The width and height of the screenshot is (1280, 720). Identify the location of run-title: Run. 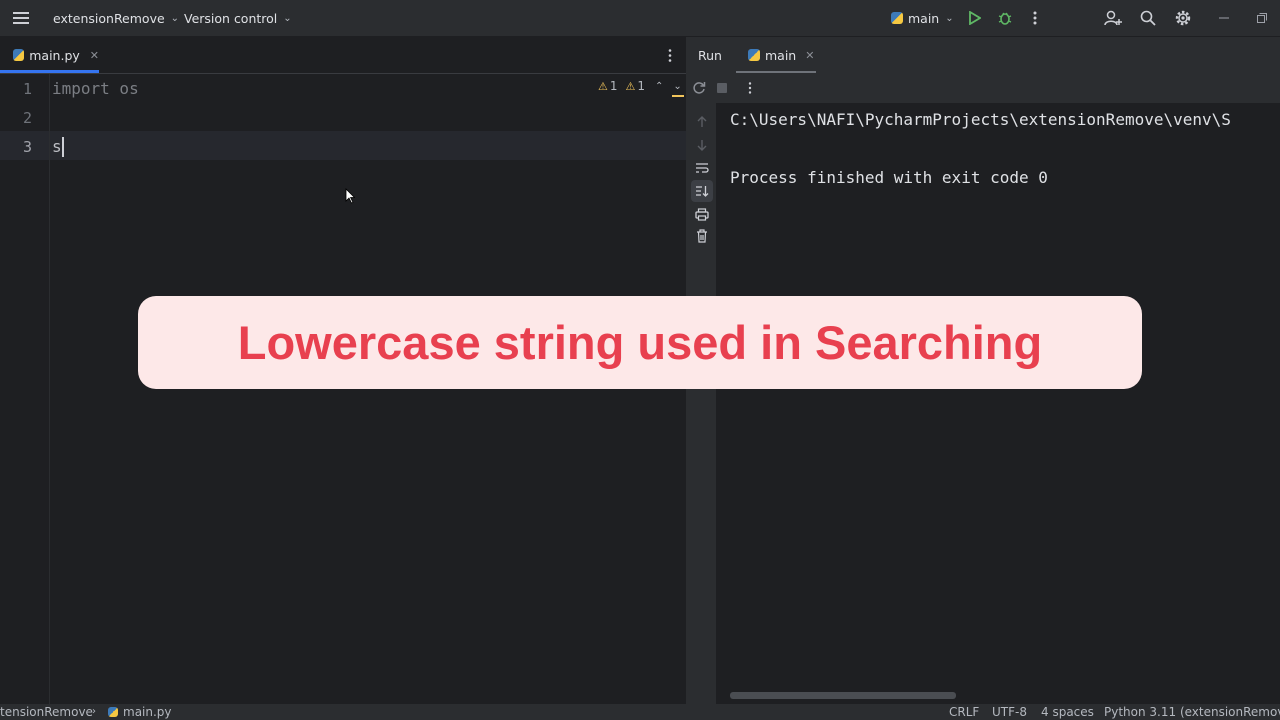
(710, 55).